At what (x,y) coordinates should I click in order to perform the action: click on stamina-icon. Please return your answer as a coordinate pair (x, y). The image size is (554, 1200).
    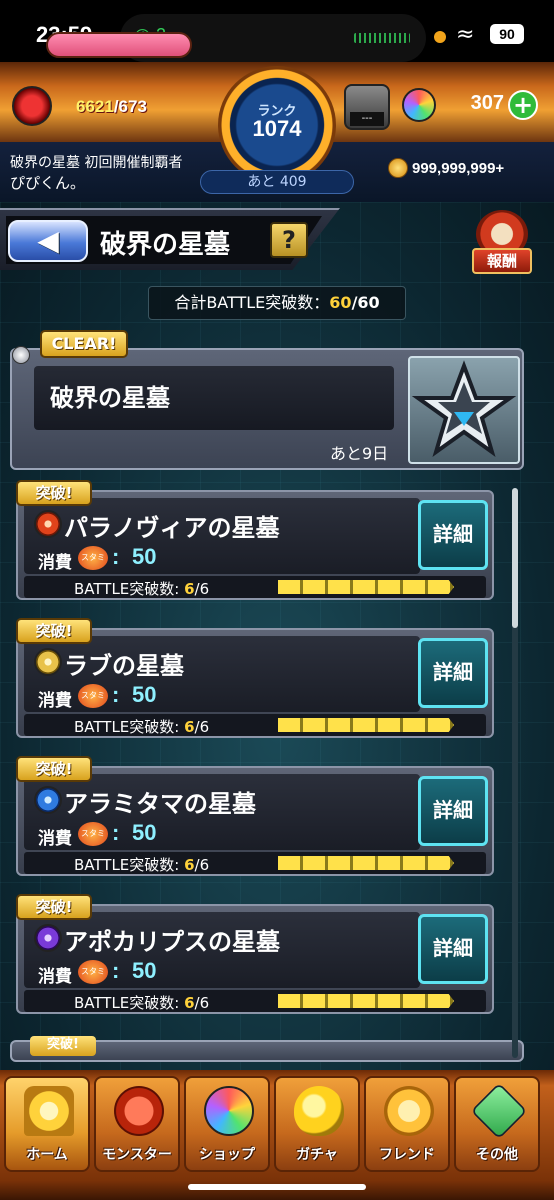
    Looking at the image, I should click on (32, 106).